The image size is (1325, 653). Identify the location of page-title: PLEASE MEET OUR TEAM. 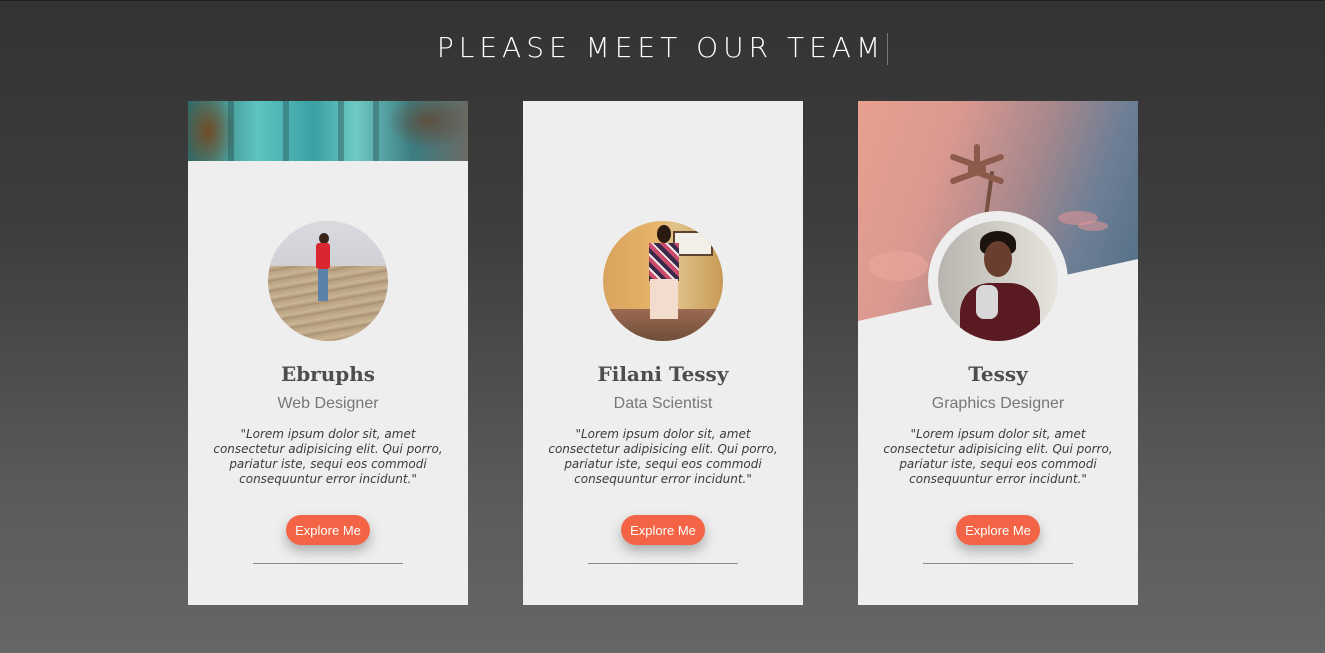
(662, 48).